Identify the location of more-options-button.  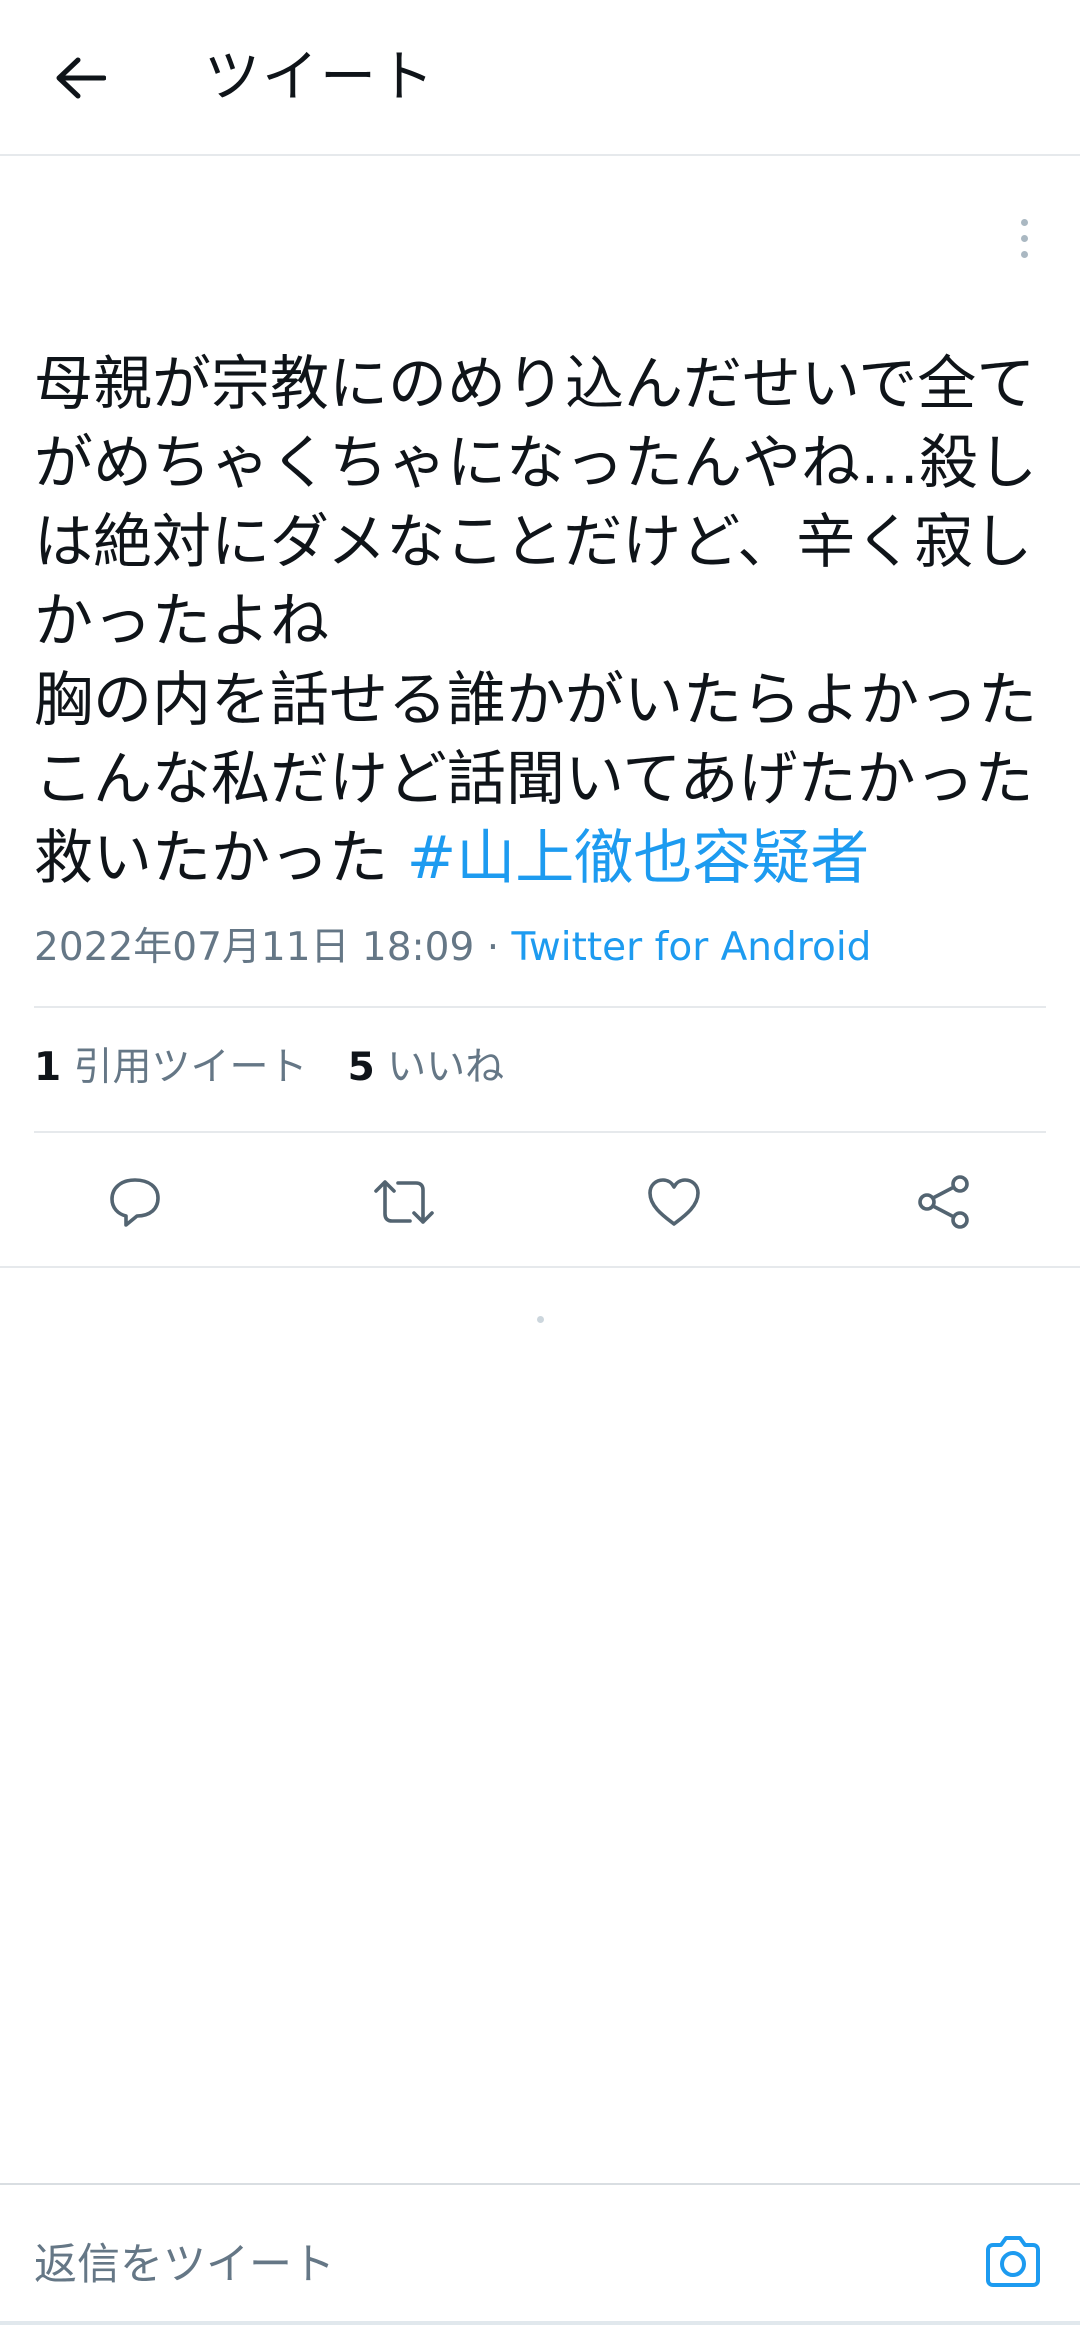
(1024, 238).